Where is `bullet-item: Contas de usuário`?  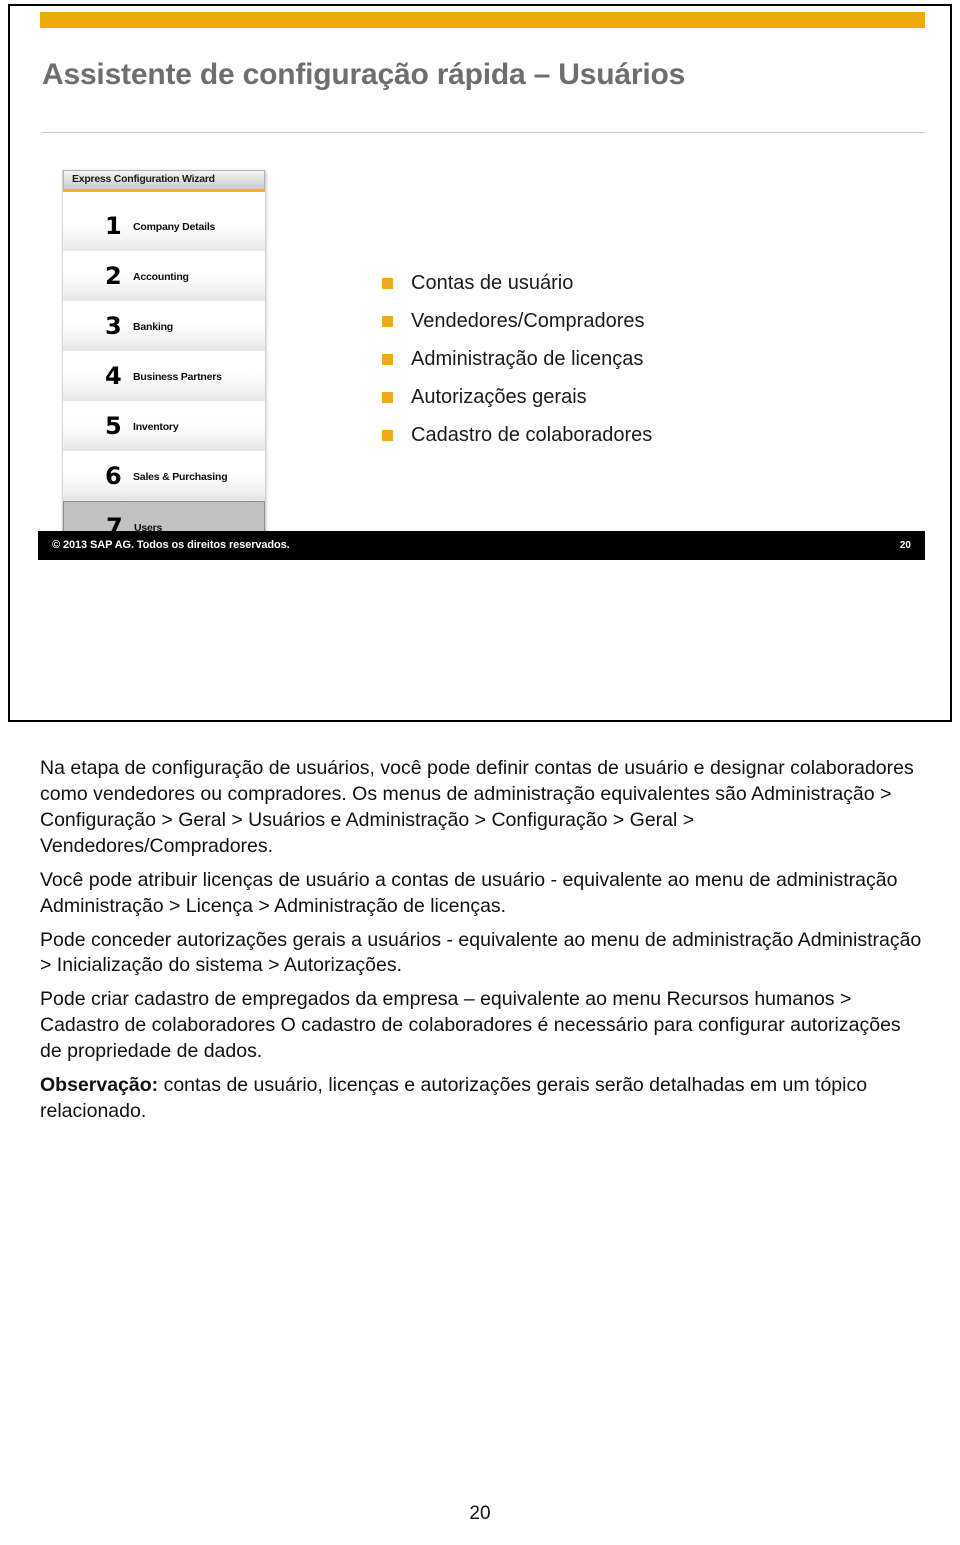
bullet-item: Contas de usuário is located at coordinates (632, 283).